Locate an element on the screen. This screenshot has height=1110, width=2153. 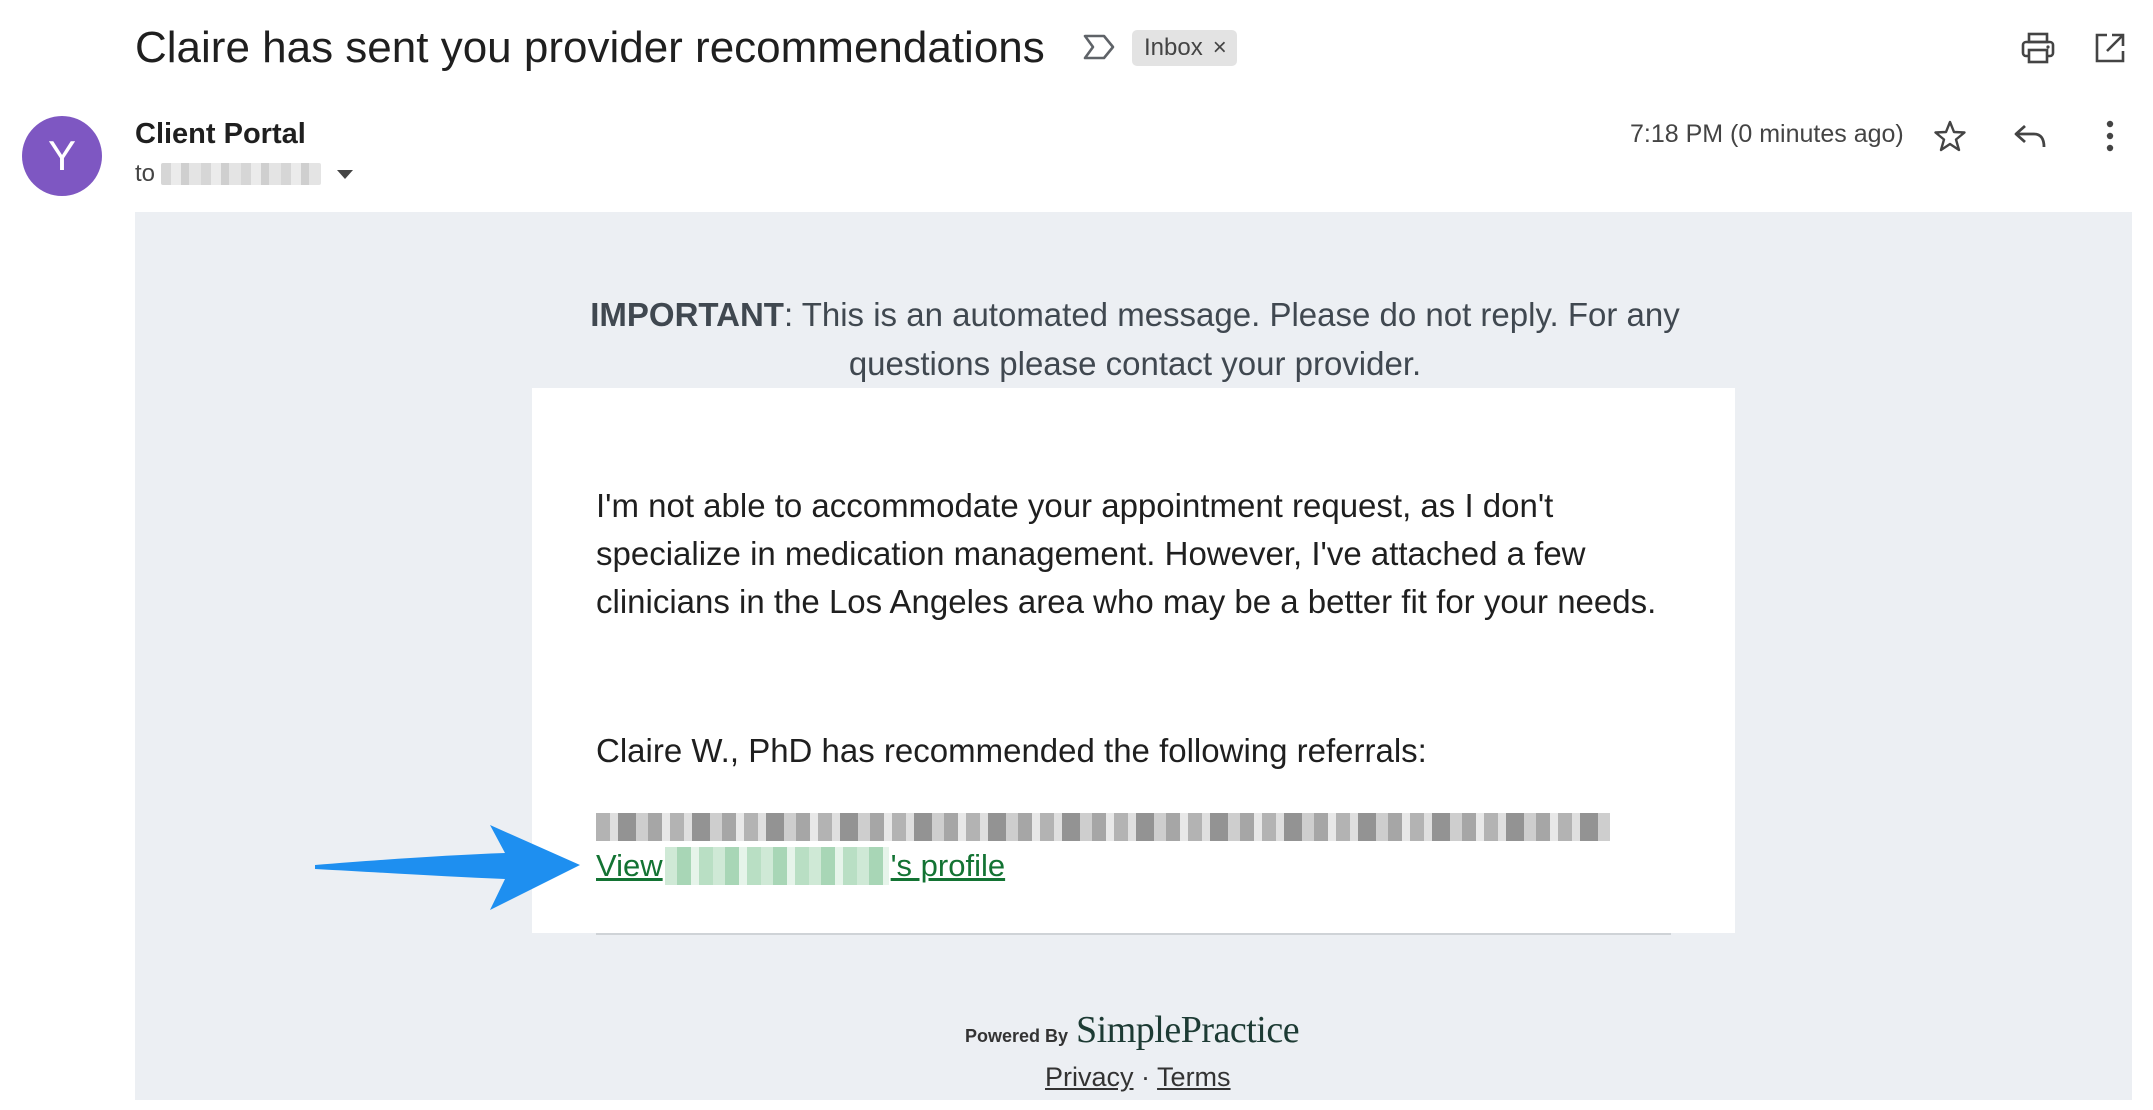
redacted-recipient is located at coordinates (241, 174).